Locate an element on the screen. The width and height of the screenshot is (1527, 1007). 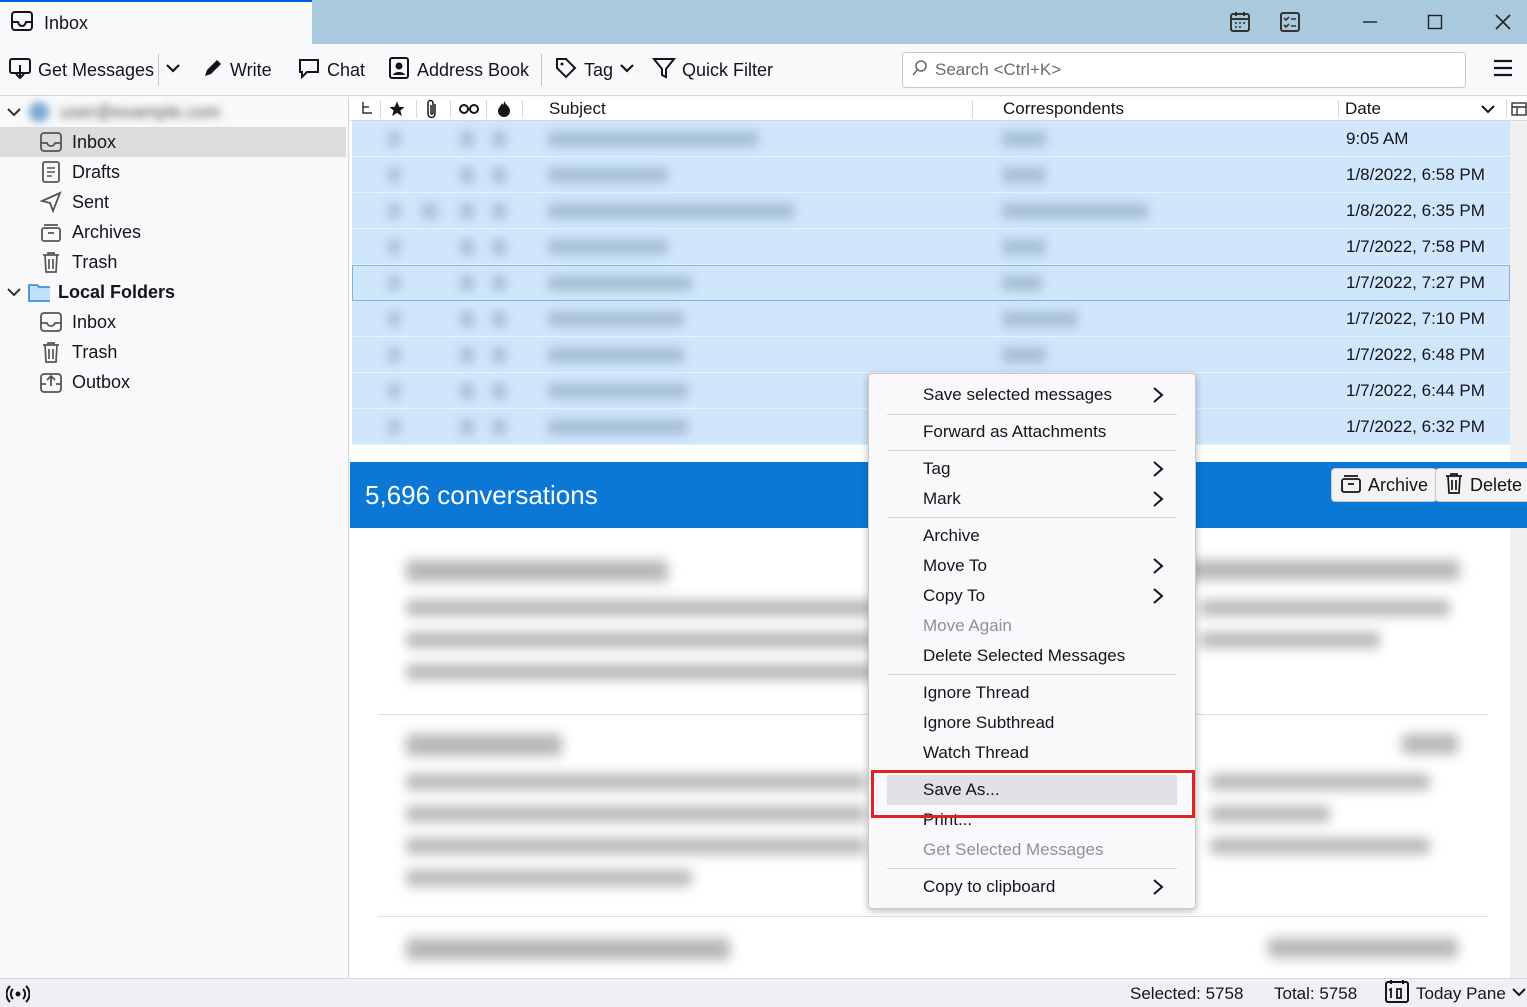
menu-item-archive: Archive is located at coordinates (1032, 536).